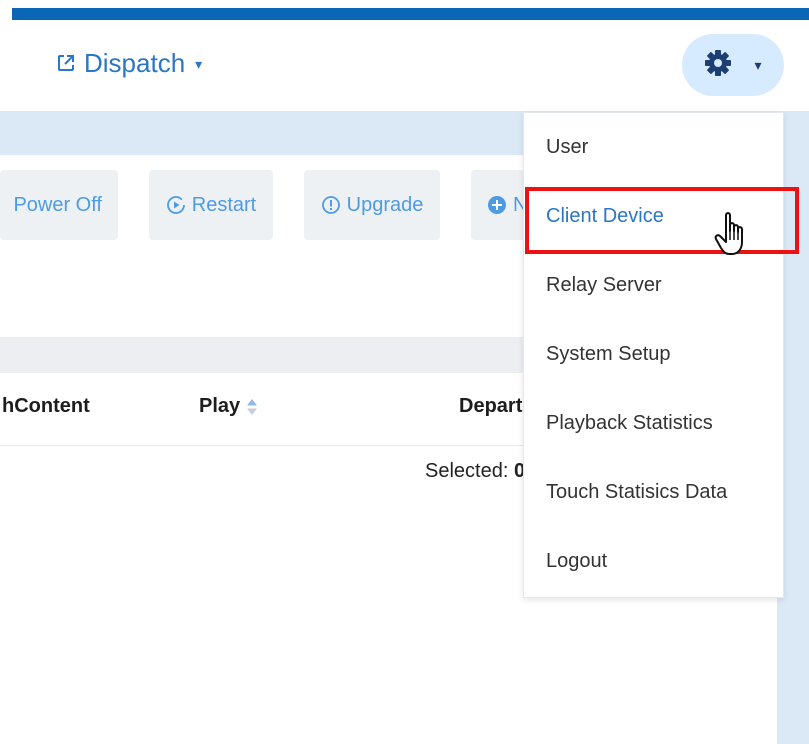 This screenshot has width=809, height=744. I want to click on menu-item-touch-statistics-data: Touch Statisics Data, so click(636, 492).